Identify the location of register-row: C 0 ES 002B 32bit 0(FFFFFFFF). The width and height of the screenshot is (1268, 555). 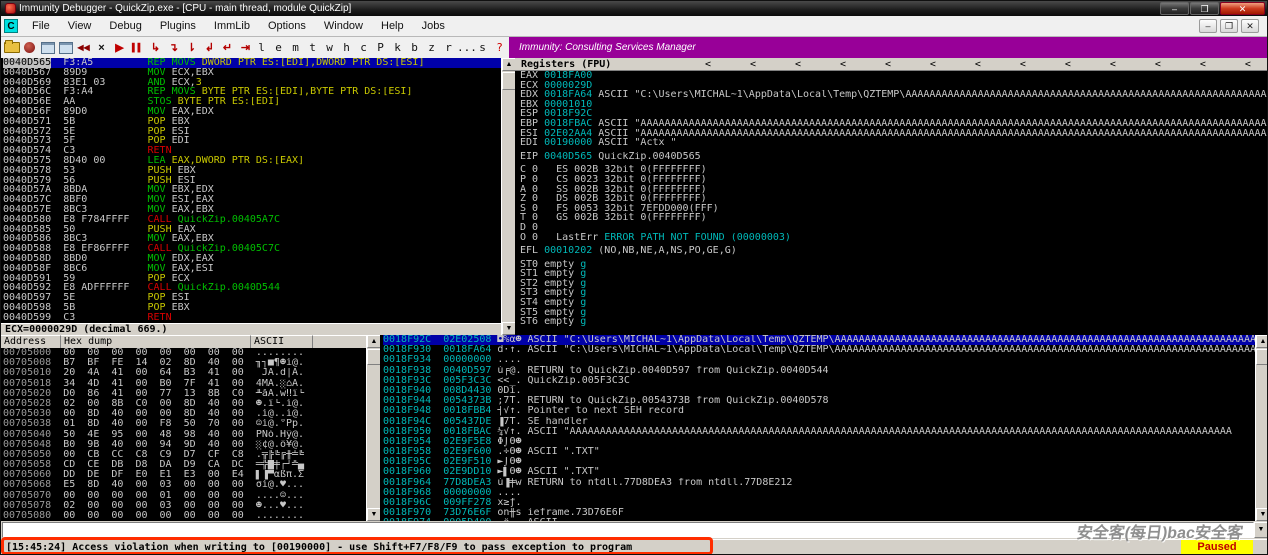
(893, 170).